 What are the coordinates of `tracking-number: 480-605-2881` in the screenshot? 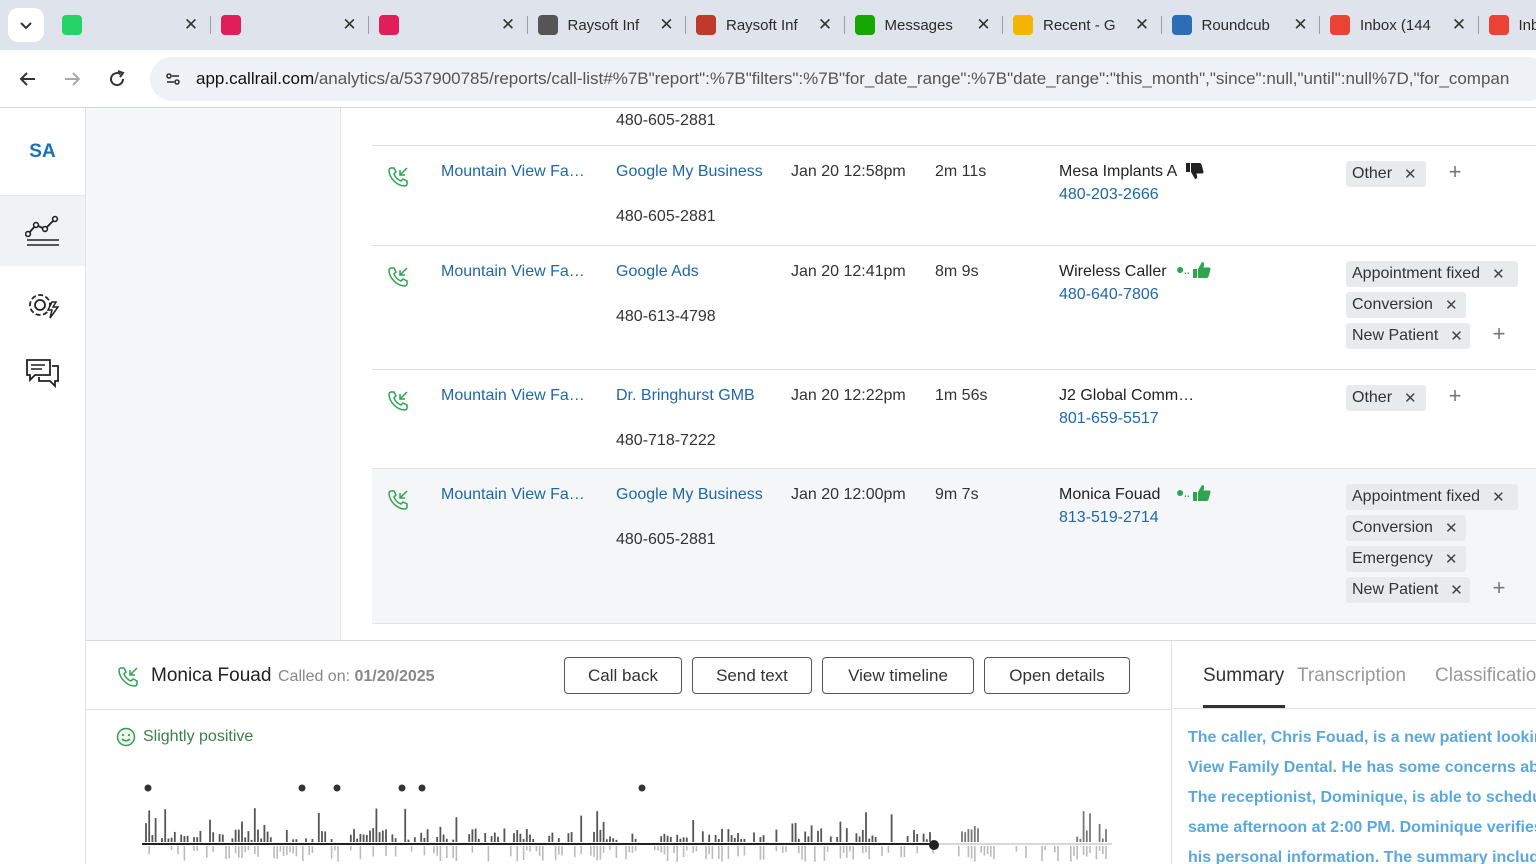 It's located at (666, 539).